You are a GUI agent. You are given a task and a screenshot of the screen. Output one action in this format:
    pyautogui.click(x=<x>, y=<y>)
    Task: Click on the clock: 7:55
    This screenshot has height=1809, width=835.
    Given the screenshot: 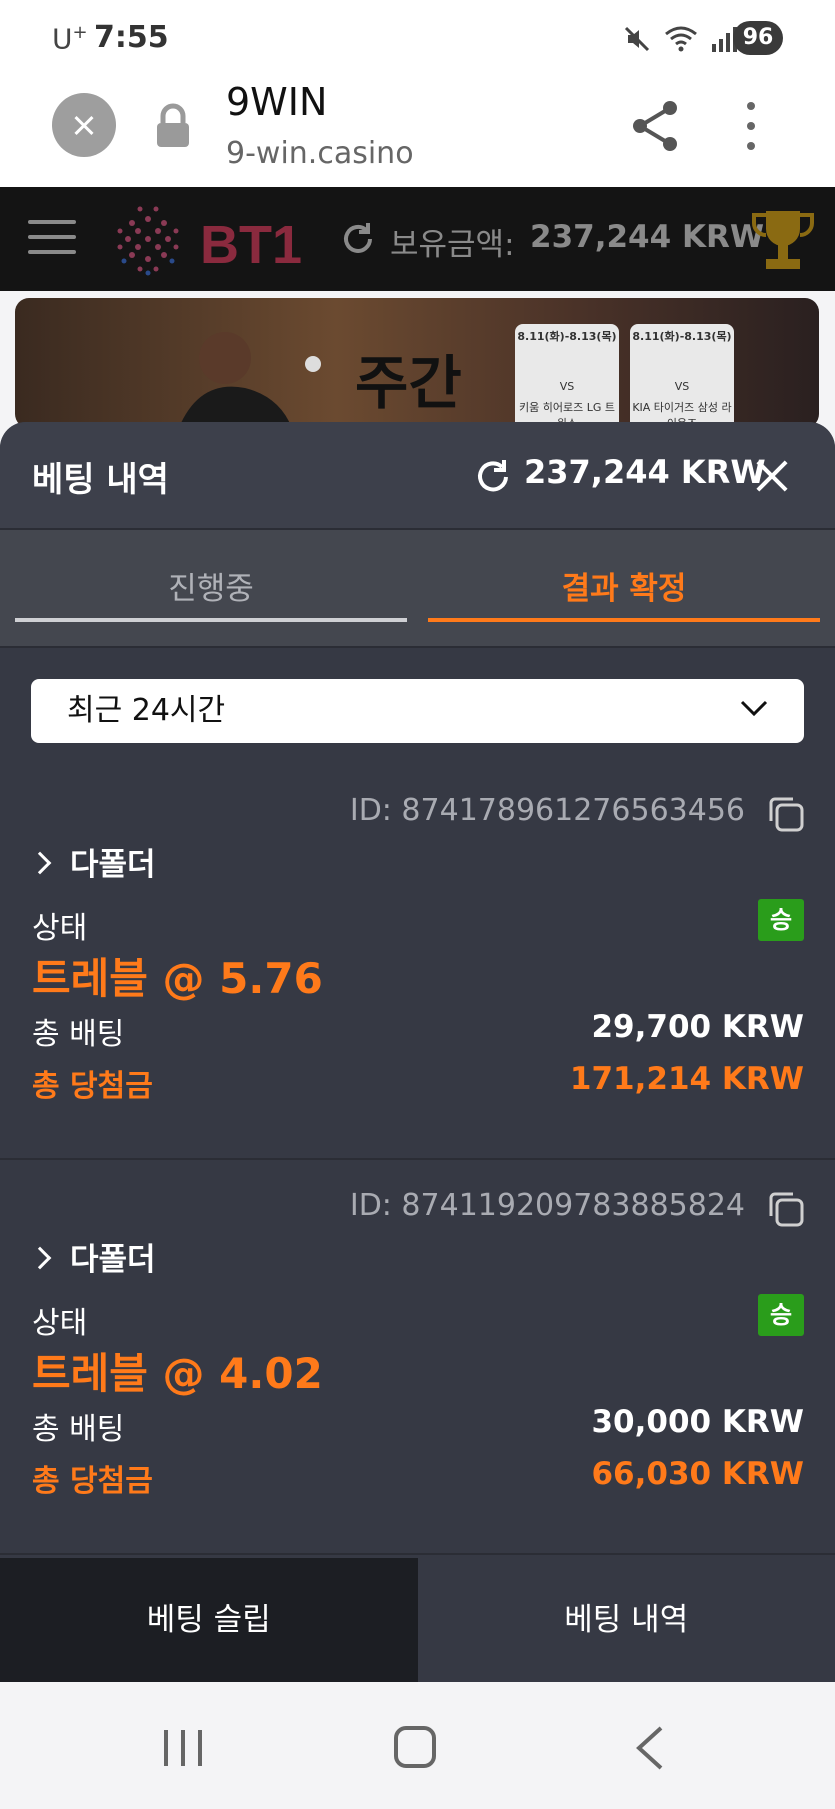 What is the action you would take?
    pyautogui.click(x=131, y=37)
    